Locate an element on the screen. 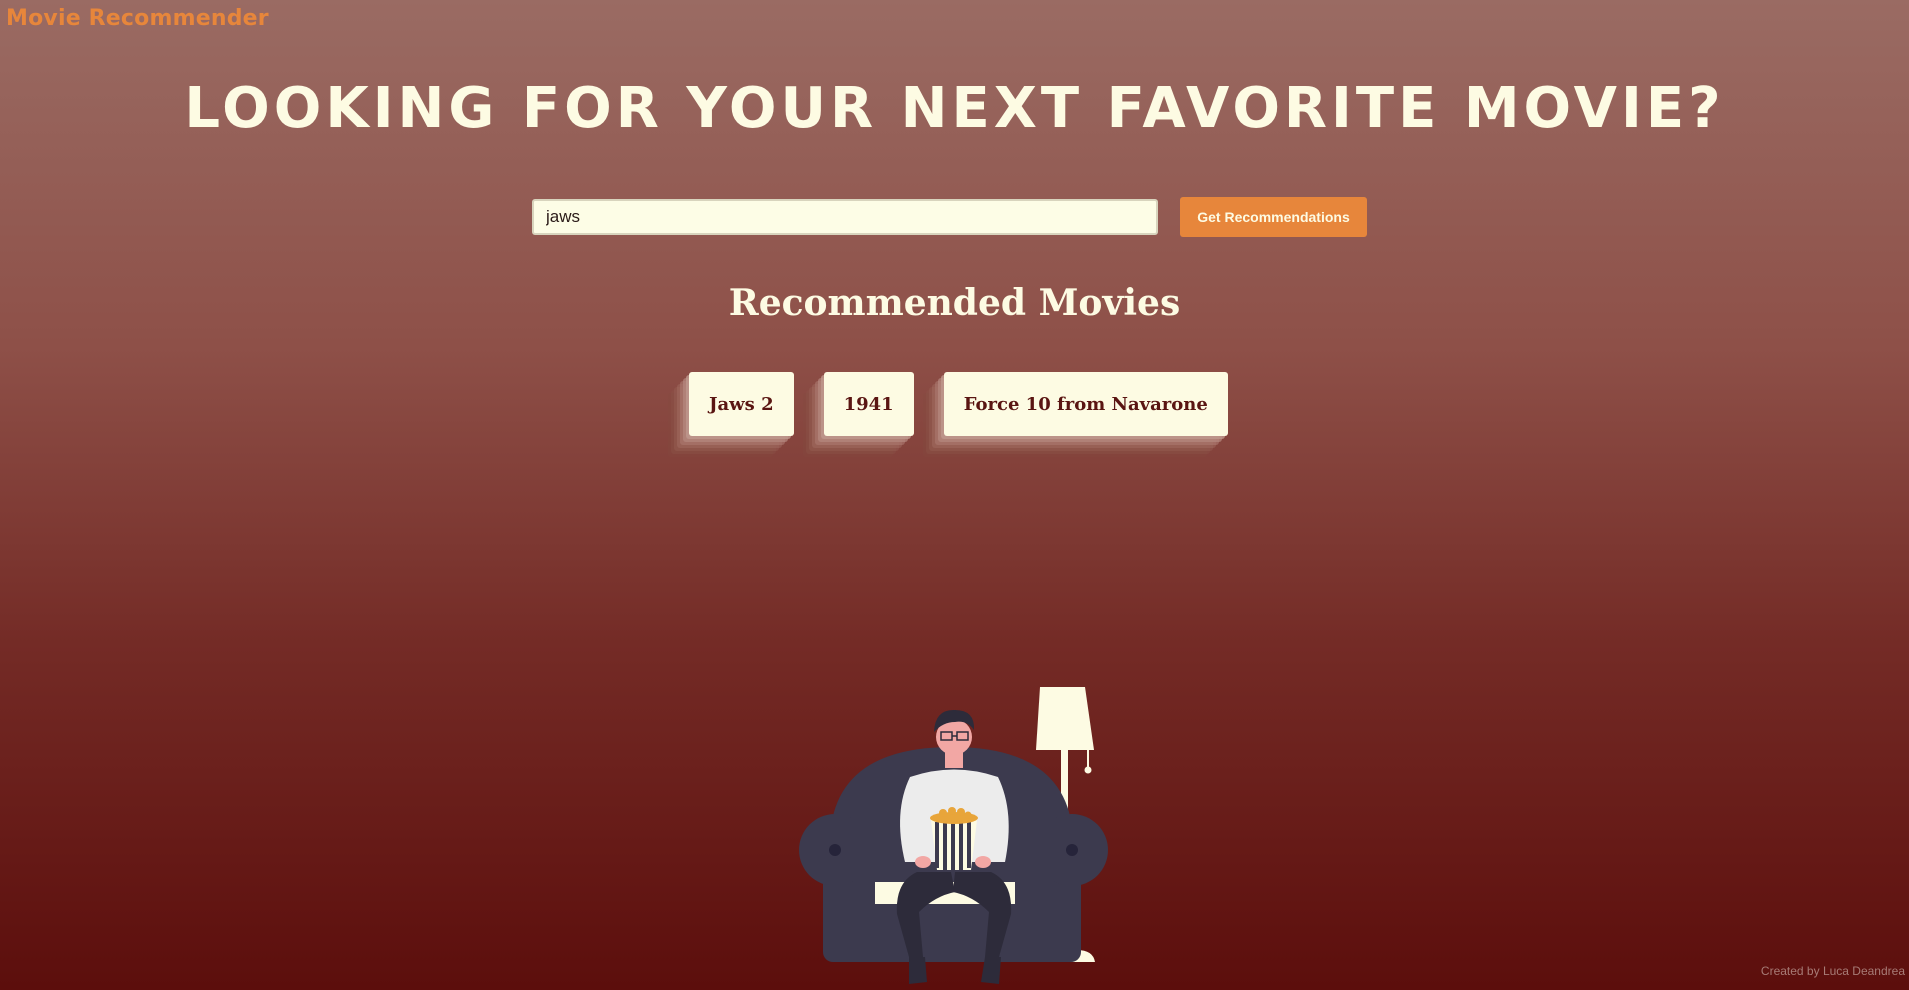 This screenshot has height=990, width=1909. search-form: Get Recommendations is located at coordinates (949, 217).